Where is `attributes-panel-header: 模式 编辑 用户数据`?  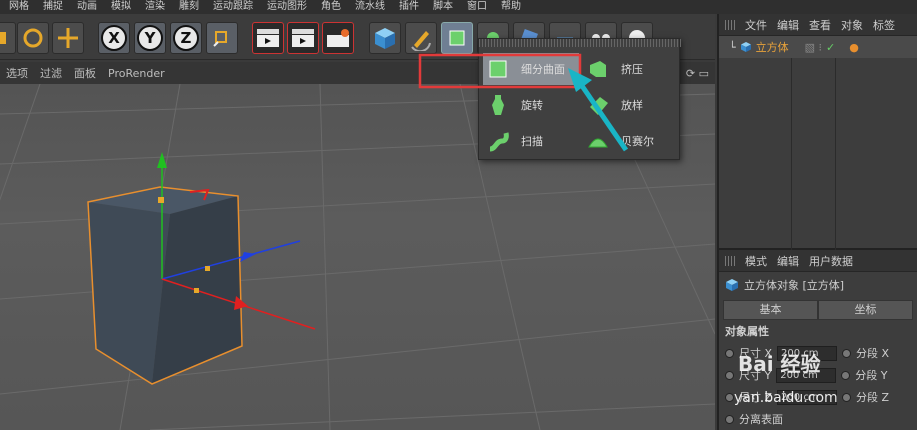 attributes-panel-header: 模式 编辑 用户数据 is located at coordinates (818, 261).